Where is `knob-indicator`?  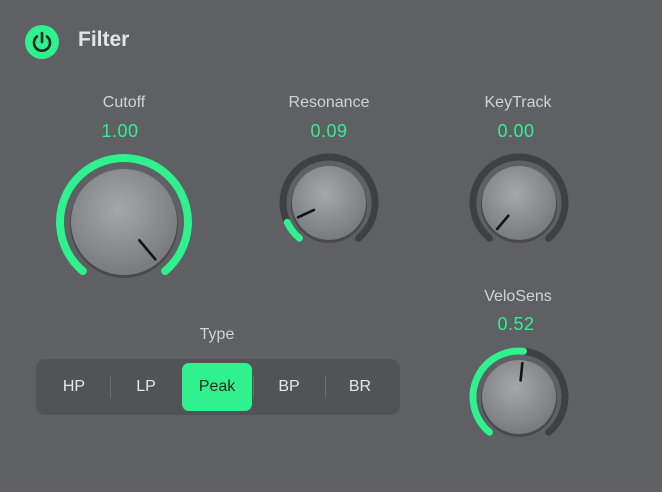 knob-indicator is located at coordinates (521, 371).